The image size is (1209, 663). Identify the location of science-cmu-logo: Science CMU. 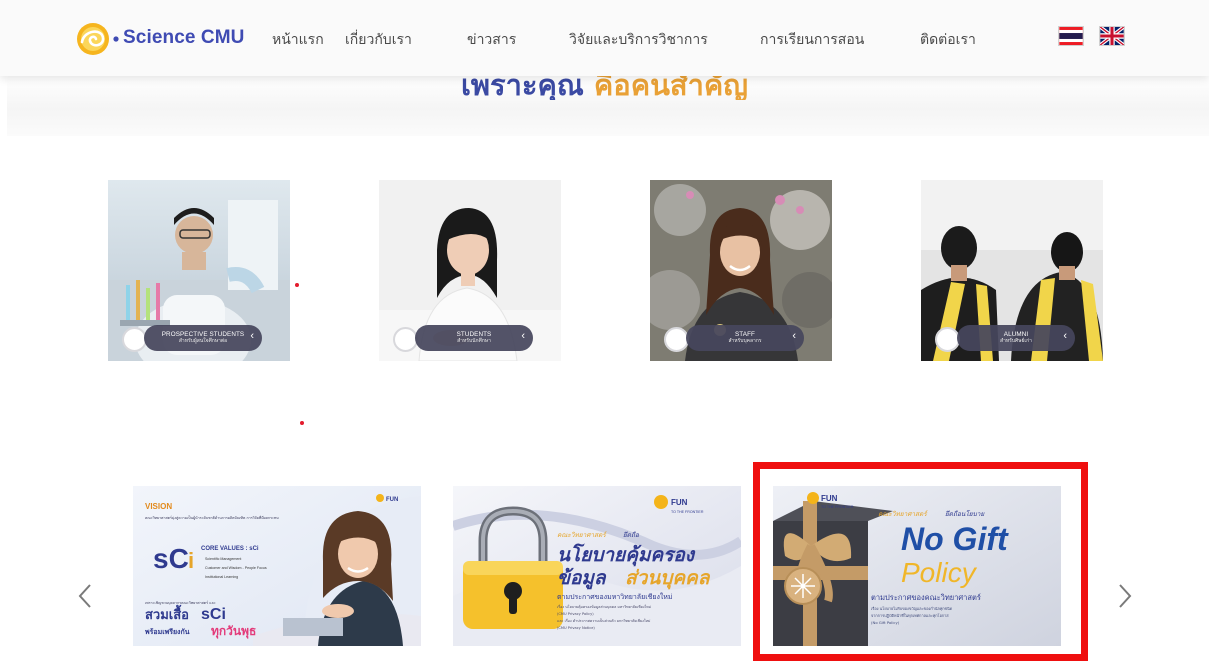
(158, 38).